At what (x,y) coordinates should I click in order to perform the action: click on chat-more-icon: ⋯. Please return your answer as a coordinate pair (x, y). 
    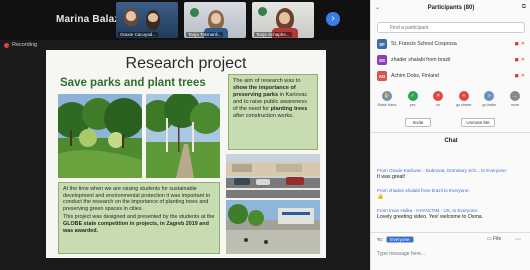
    Looking at the image, I should click on (518, 239).